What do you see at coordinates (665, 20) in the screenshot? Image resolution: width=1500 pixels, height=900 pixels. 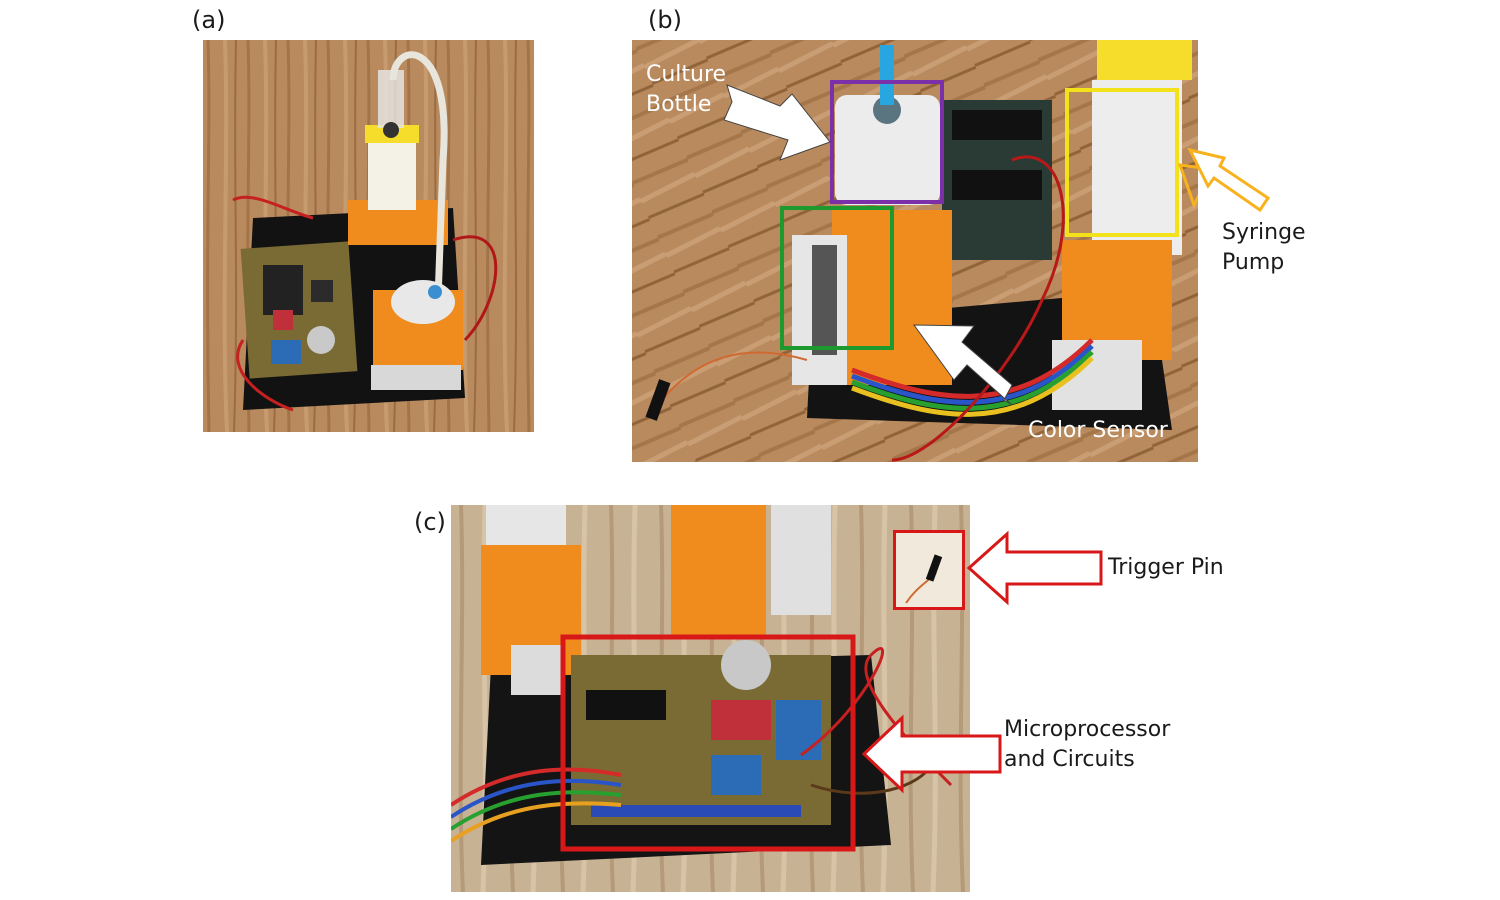 I see `panel-b-label: (b)` at bounding box center [665, 20].